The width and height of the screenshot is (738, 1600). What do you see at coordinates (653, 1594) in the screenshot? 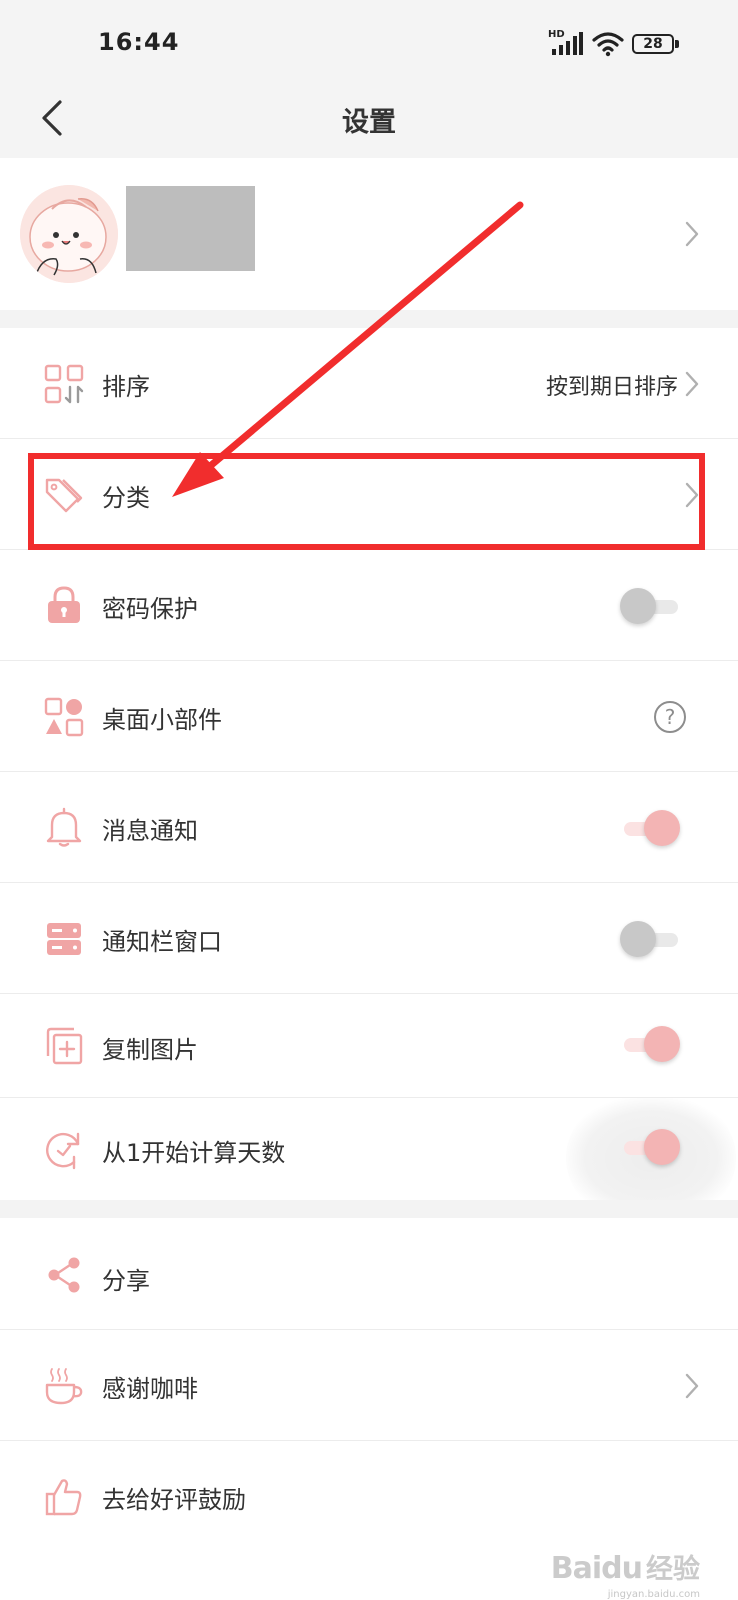
I see `watermark-url: jingyan.baidu.com` at bounding box center [653, 1594].